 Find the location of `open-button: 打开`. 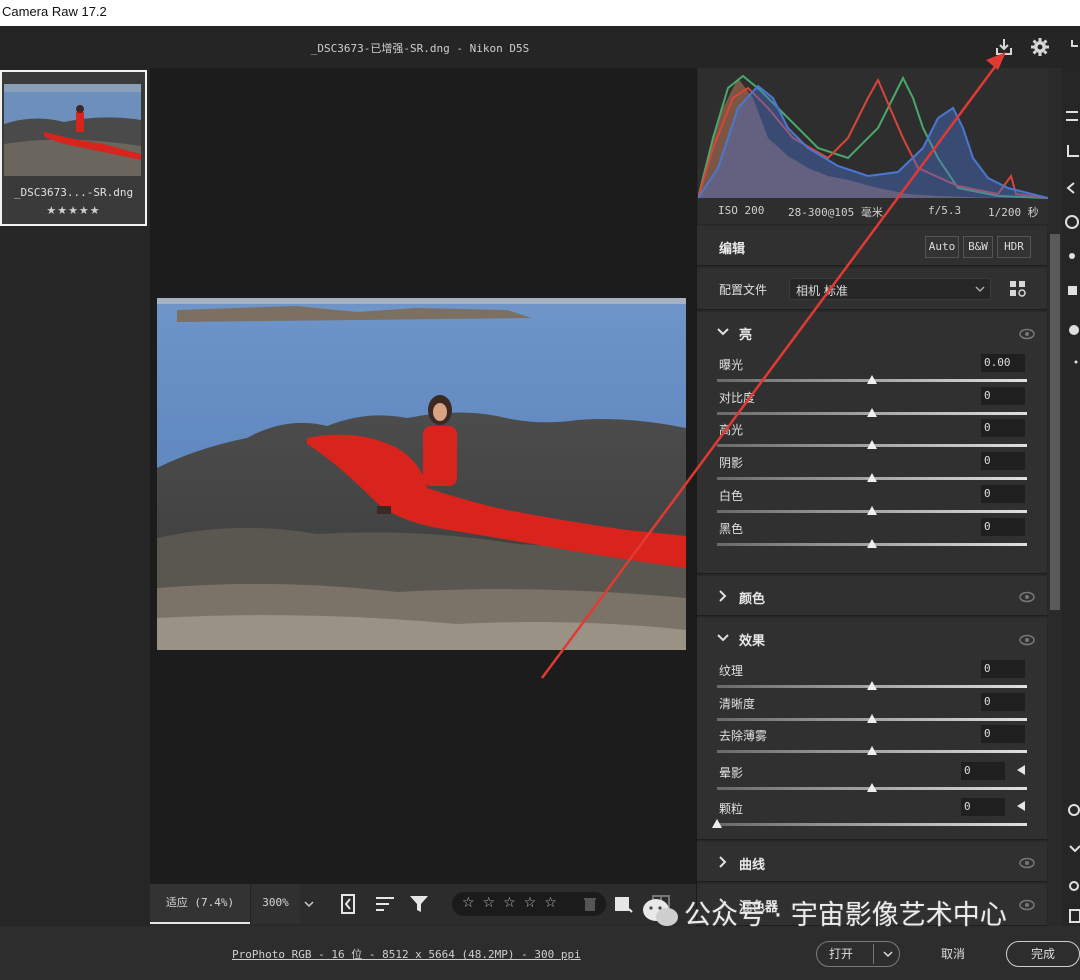

open-button: 打开 is located at coordinates (858, 954).